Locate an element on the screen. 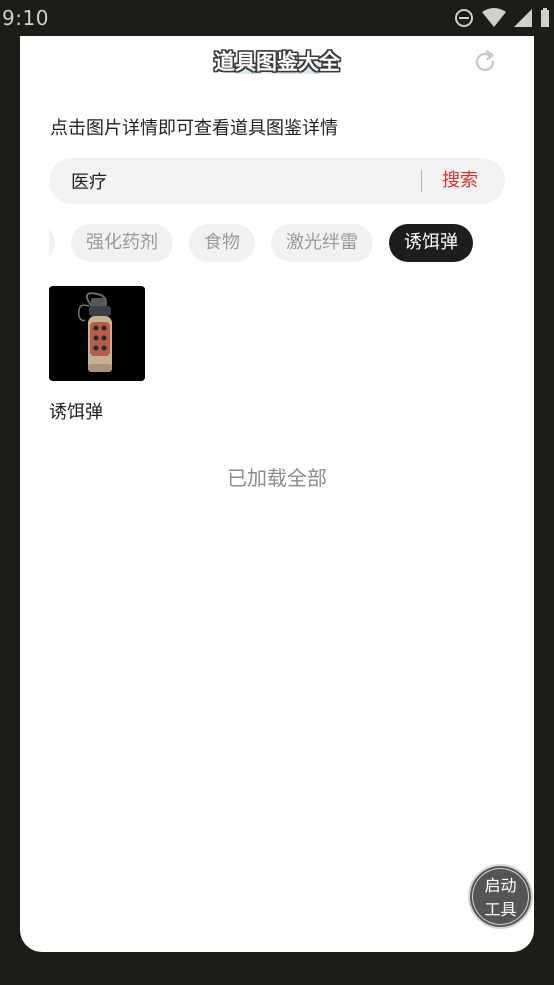 This screenshot has height=985, width=554. results-grid: 诱饵弹 is located at coordinates (97, 355).